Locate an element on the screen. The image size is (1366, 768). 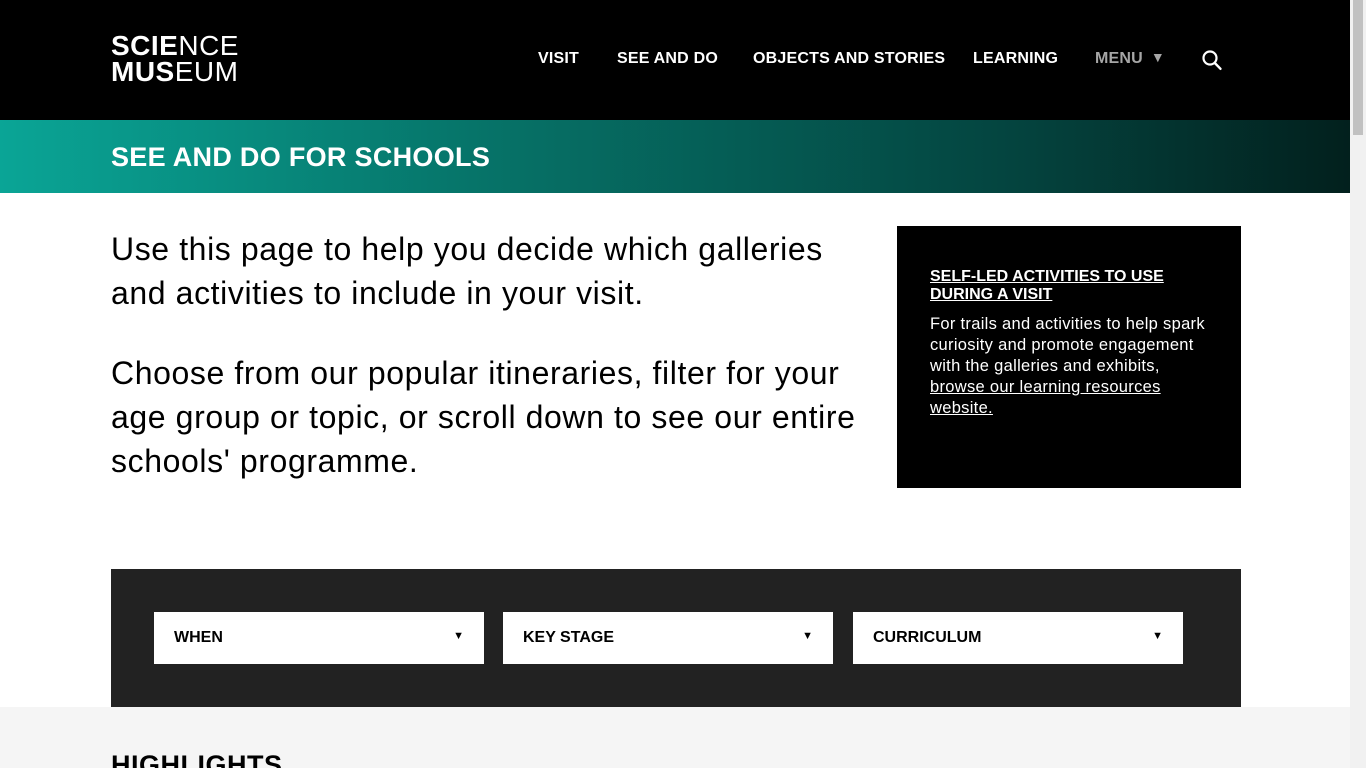
learning-resources-link: browse our learning resources website. is located at coordinates (1045, 397).